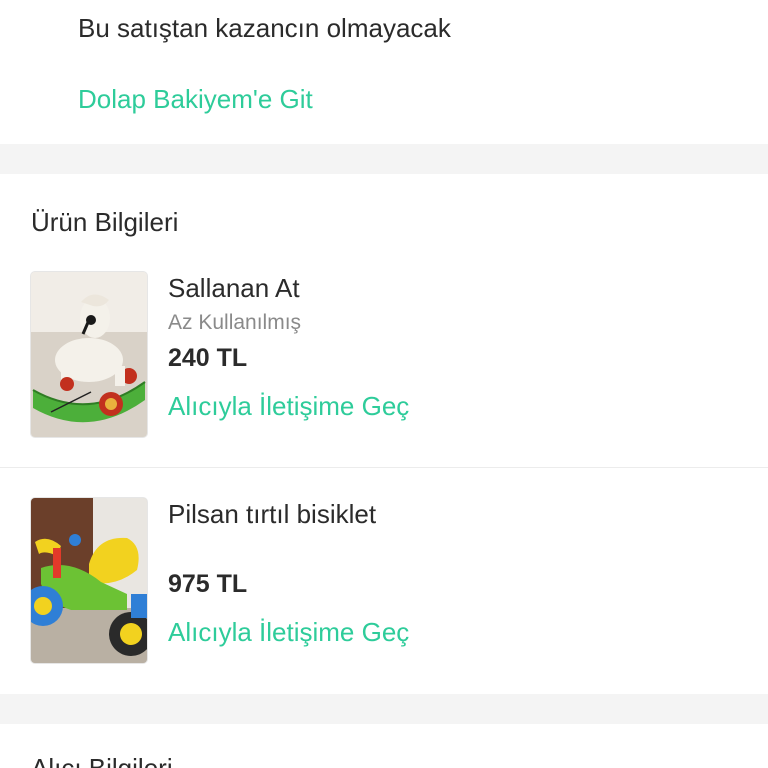  Describe the element at coordinates (89, 354) in the screenshot. I see `product-image-rocking-horse` at that location.